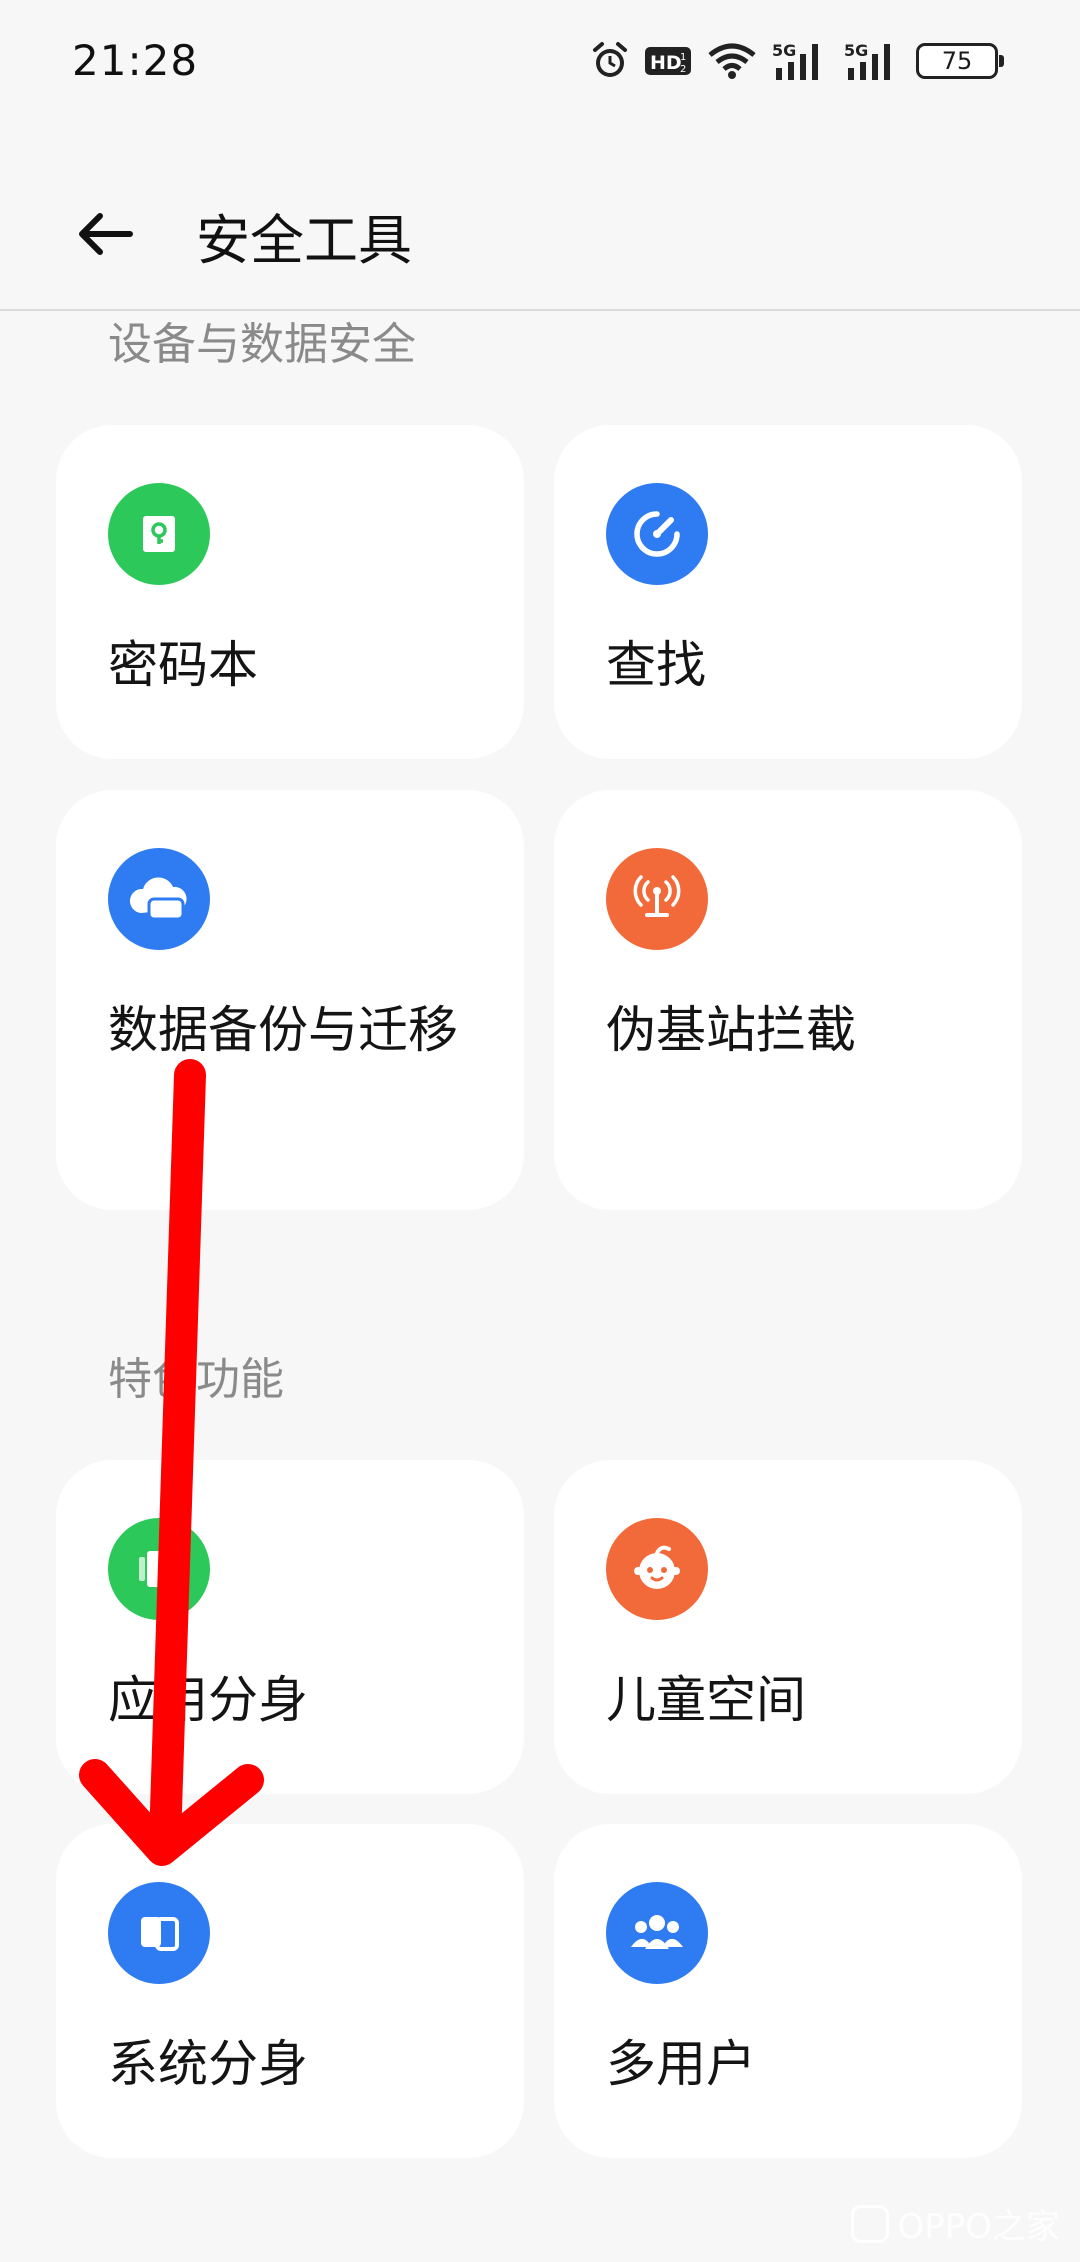  Describe the element at coordinates (870, 2223) in the screenshot. I see `watermark-logo-icon` at that location.